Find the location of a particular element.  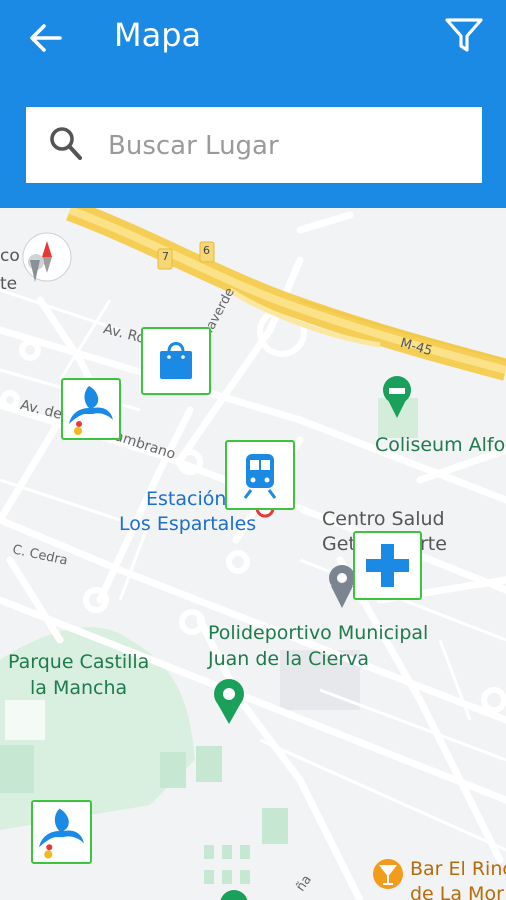

place-label-estacion-line2: Los Espartales is located at coordinates (188, 524).